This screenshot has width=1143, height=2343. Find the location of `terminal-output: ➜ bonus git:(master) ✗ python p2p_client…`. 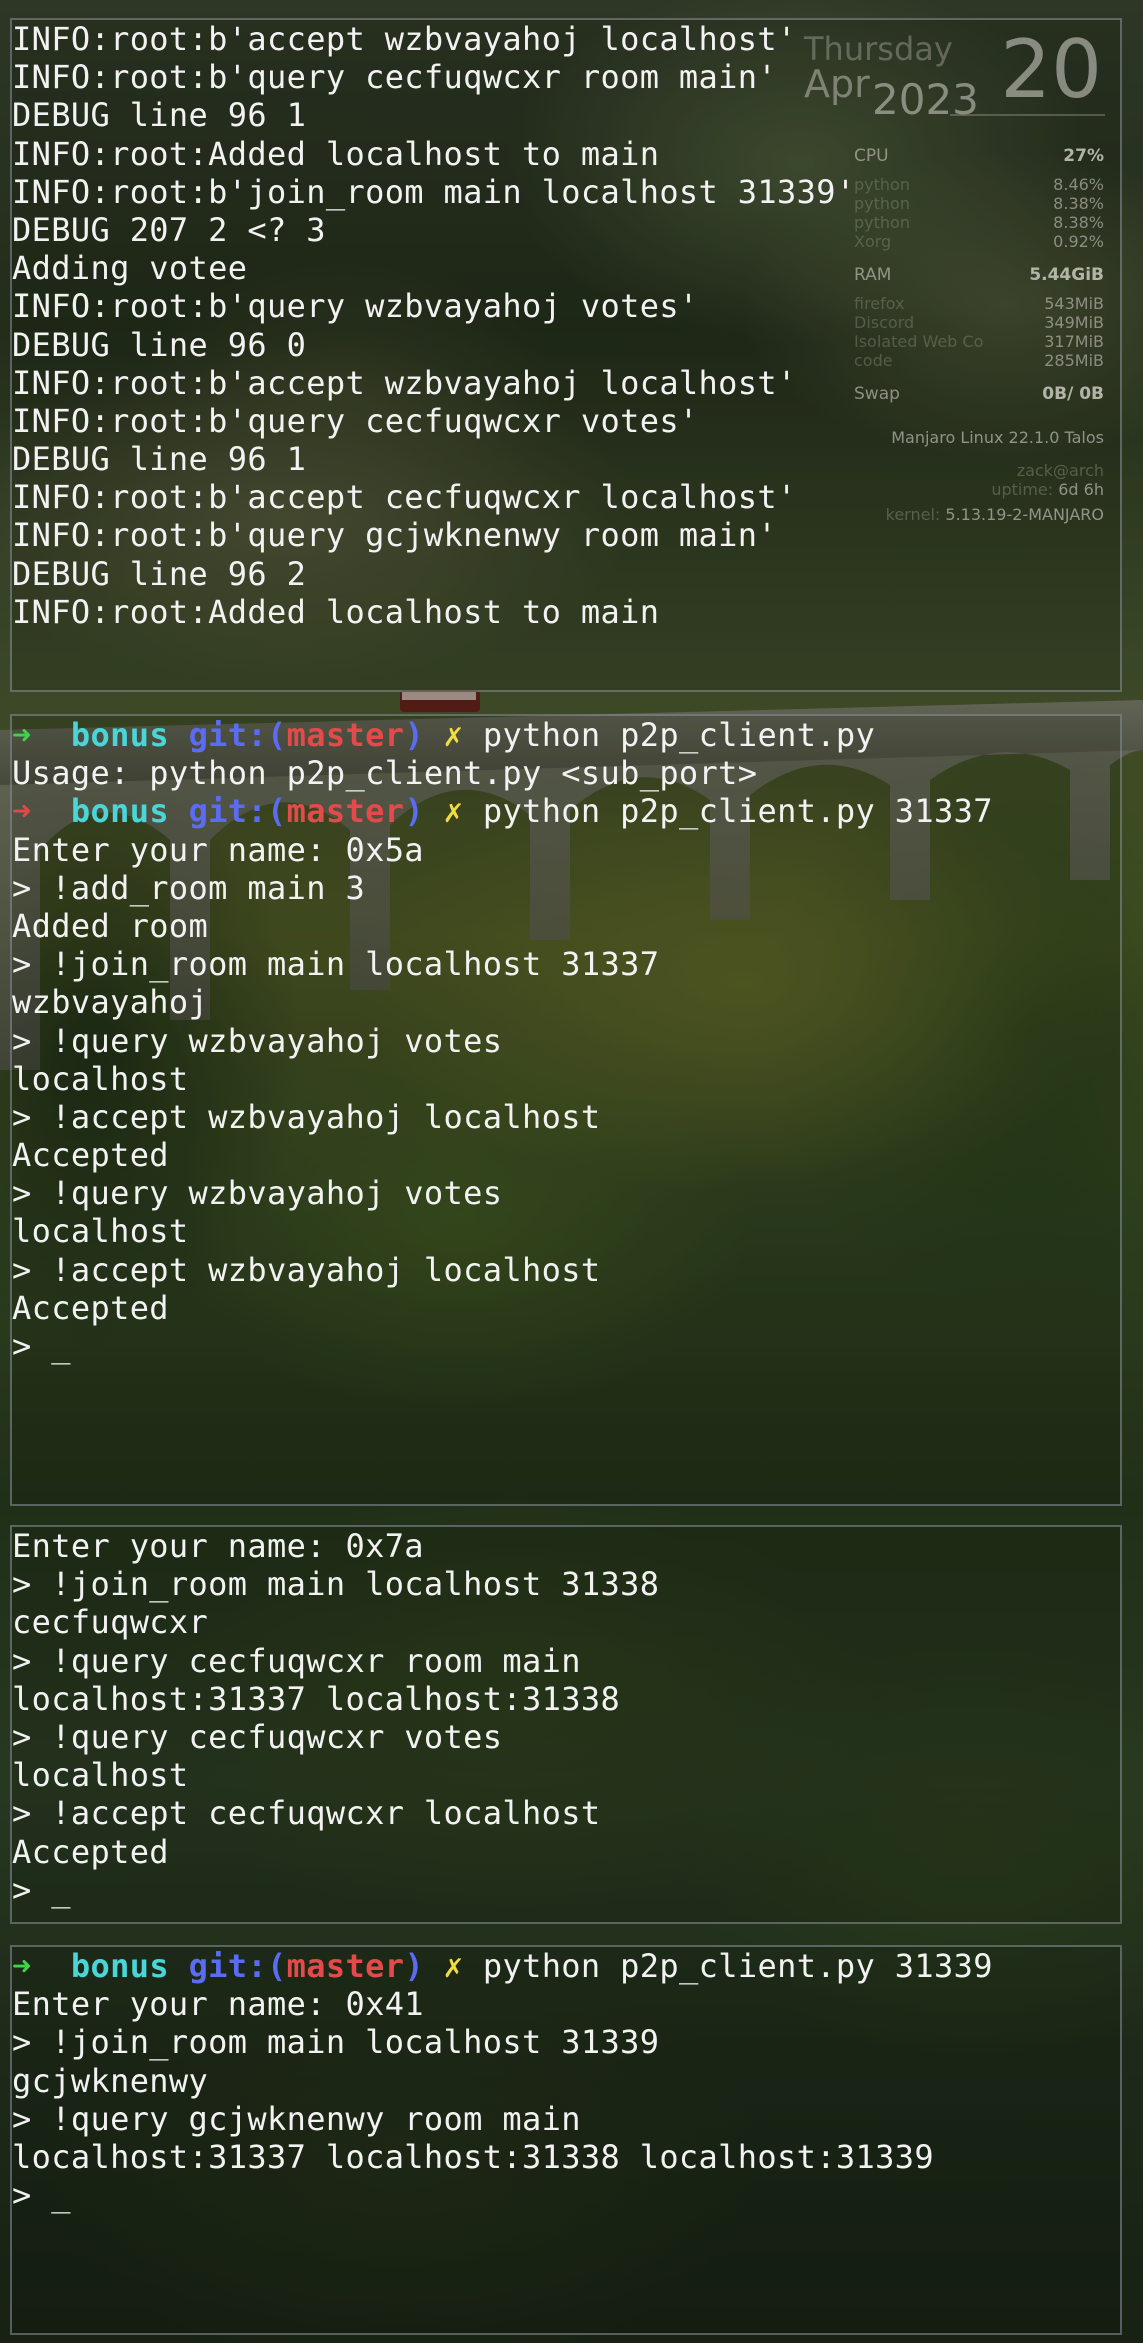

terminal-output: ➜ bonus git:(master) ✗ python p2p_client… is located at coordinates (502, 2080).